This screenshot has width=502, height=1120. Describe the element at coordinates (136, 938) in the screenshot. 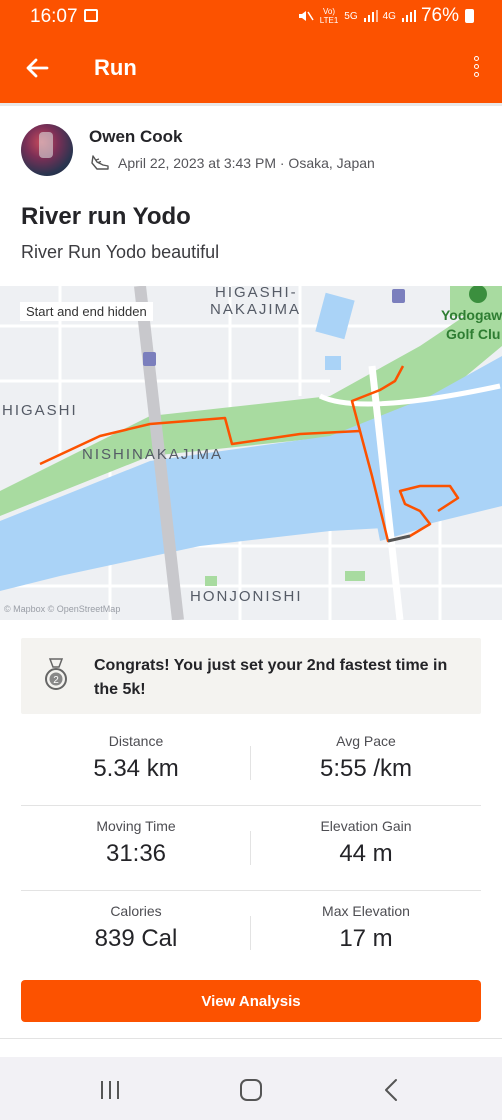

I see `stat-value: 839 Cal` at that location.